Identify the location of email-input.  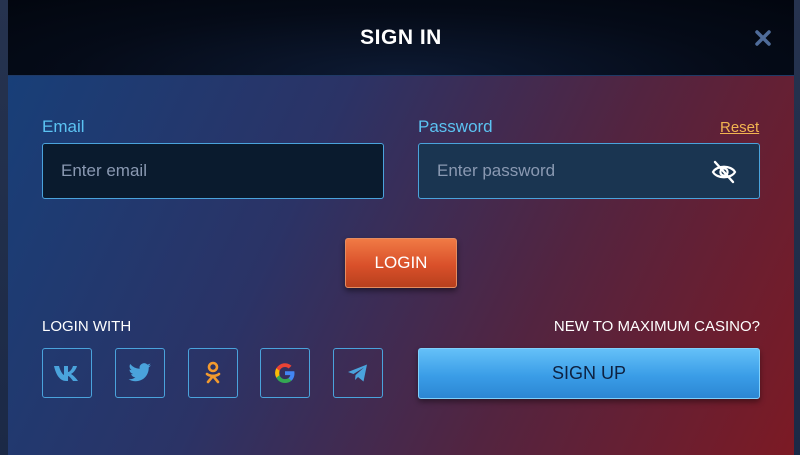
(190, 171).